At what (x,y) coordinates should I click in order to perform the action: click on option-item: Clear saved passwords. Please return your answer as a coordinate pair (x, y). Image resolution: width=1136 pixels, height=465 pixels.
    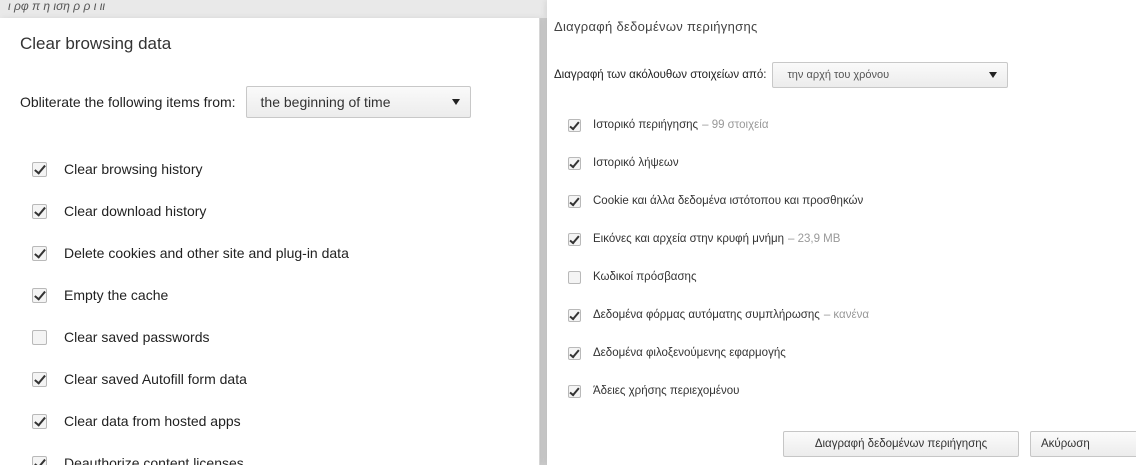
    Looking at the image, I should click on (190, 337).